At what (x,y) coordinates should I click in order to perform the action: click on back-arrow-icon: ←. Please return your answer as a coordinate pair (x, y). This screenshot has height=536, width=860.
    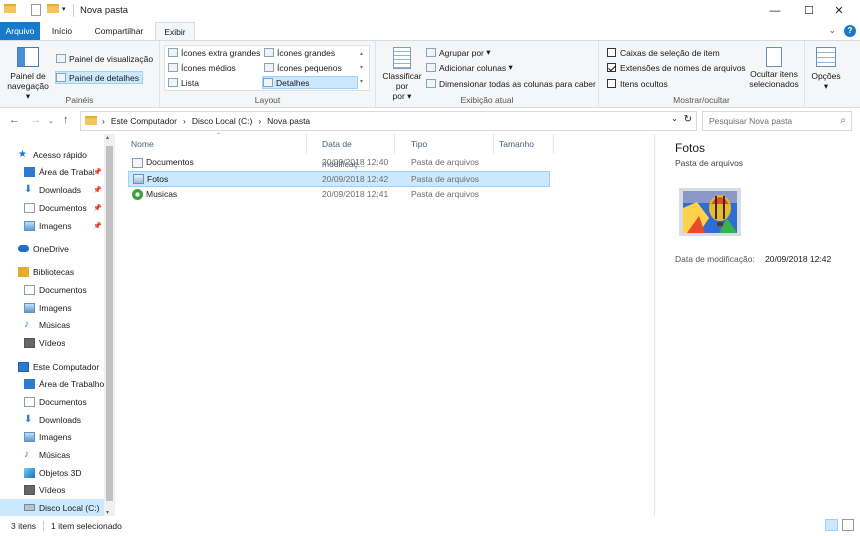
    Looking at the image, I should click on (14, 120).